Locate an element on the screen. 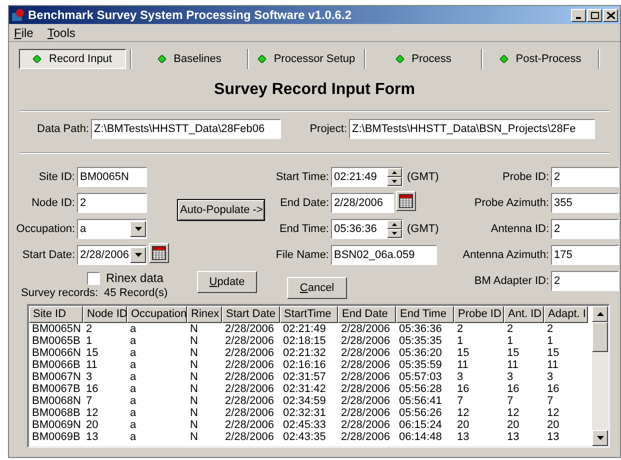 This screenshot has width=621, height=460. input-field: Z:\BMTests\HHSTT_Data\BSN_Projects\28Fe is located at coordinates (472, 129).